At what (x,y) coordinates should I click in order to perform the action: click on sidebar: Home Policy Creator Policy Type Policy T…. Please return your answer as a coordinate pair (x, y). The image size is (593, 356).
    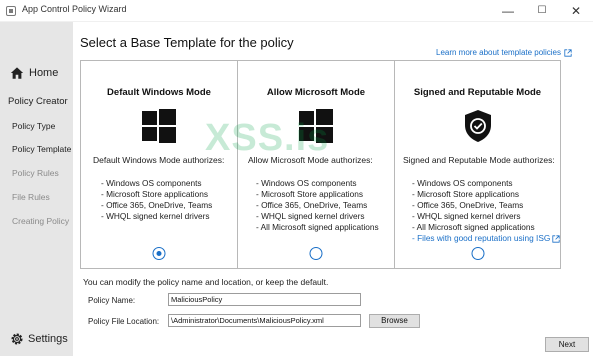
    Looking at the image, I should click on (36, 189).